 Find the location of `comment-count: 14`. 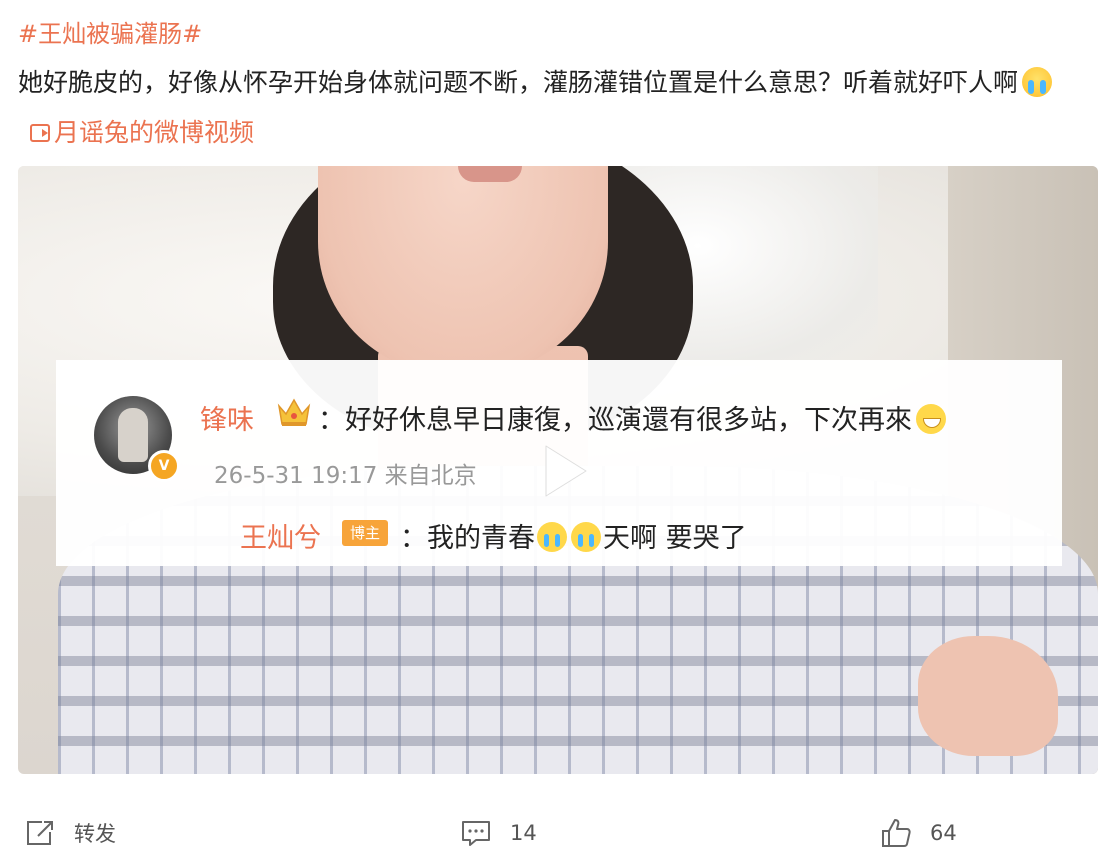

comment-count: 14 is located at coordinates (523, 833).